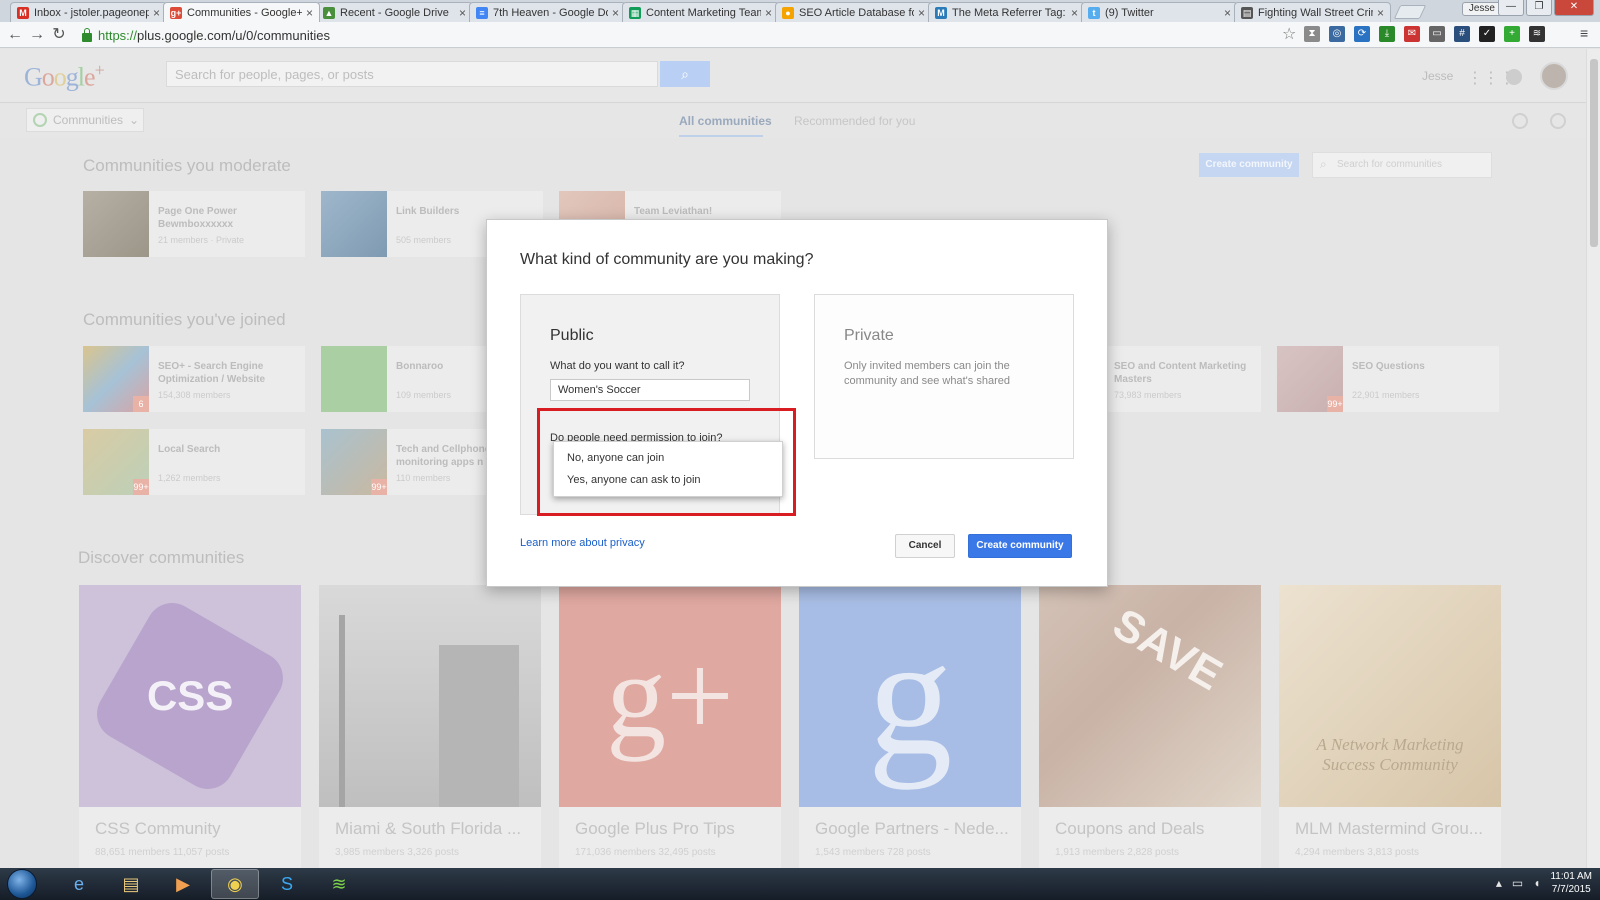 The image size is (1600, 900). What do you see at coordinates (394, 12) in the screenshot?
I see `browser-tab: ▲ Recent - Google Drive ×` at bounding box center [394, 12].